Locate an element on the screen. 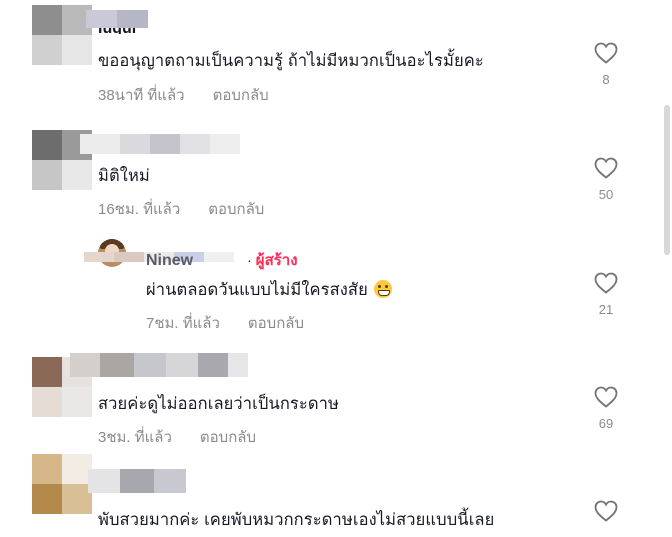  comment-meta: 16ชม. ที่แล้ว ตอบกลับ is located at coordinates (181, 209).